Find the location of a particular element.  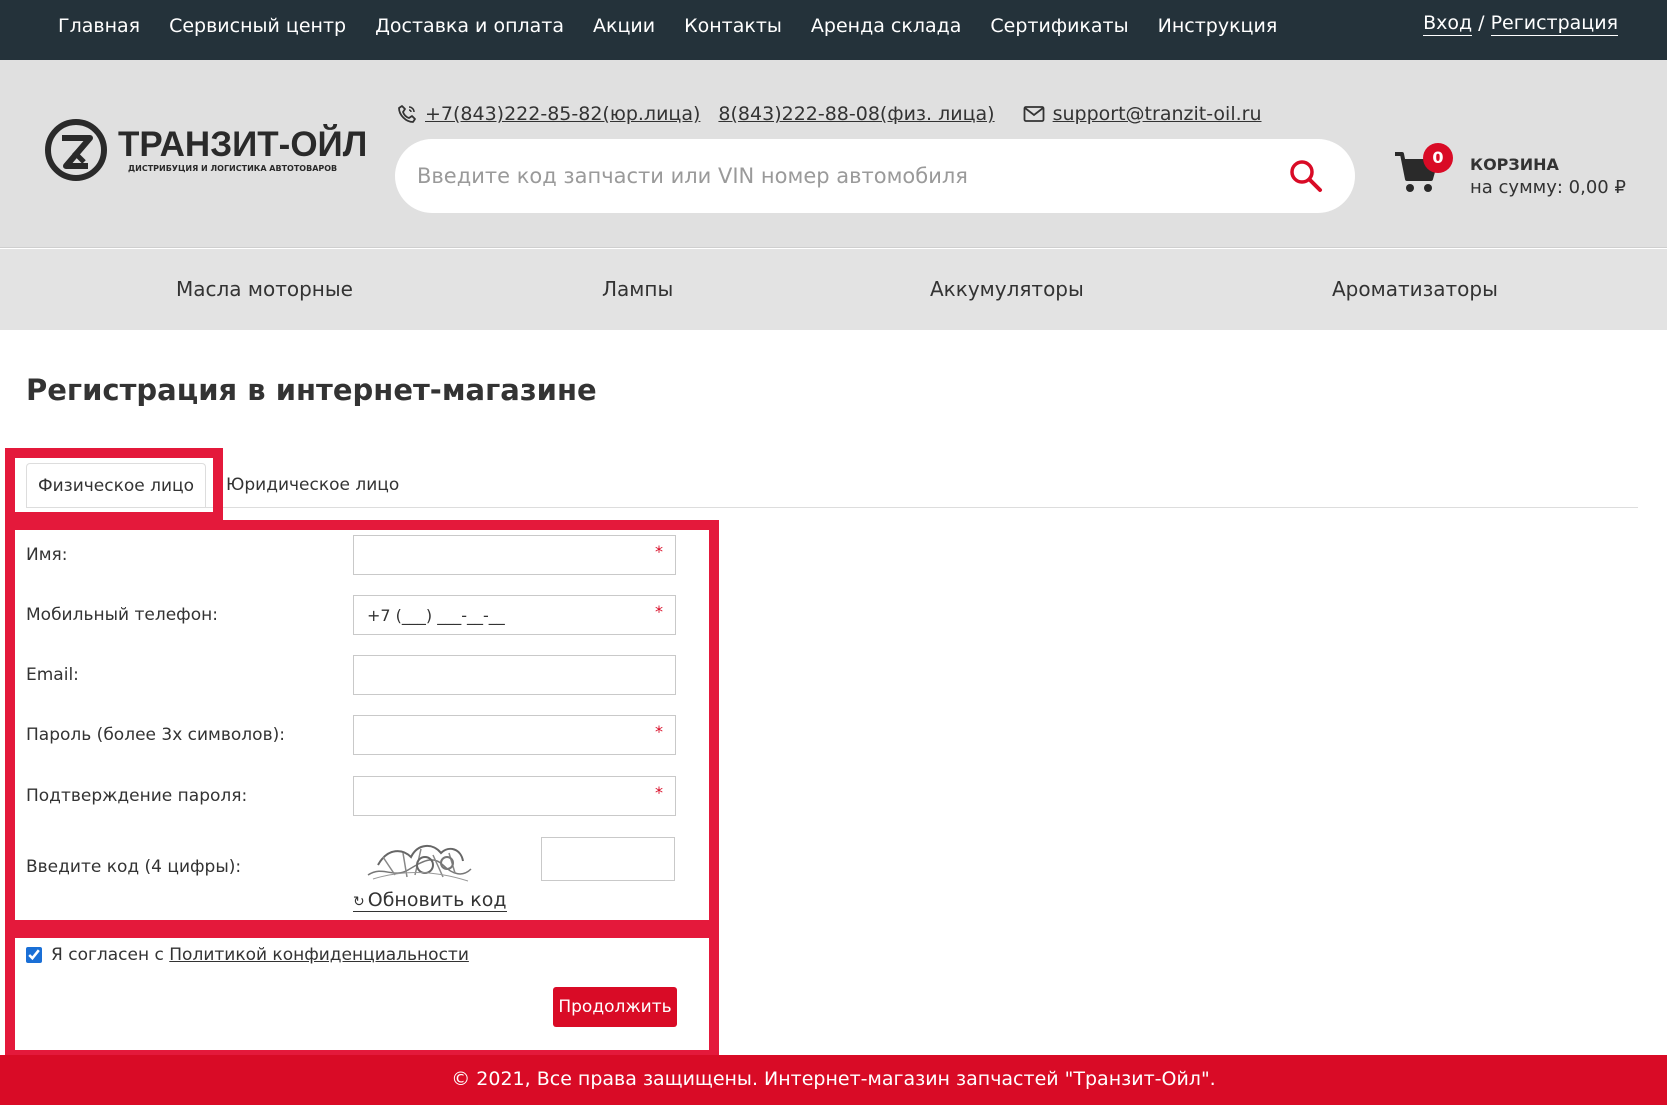

name-field-box: * is located at coordinates (514, 555).